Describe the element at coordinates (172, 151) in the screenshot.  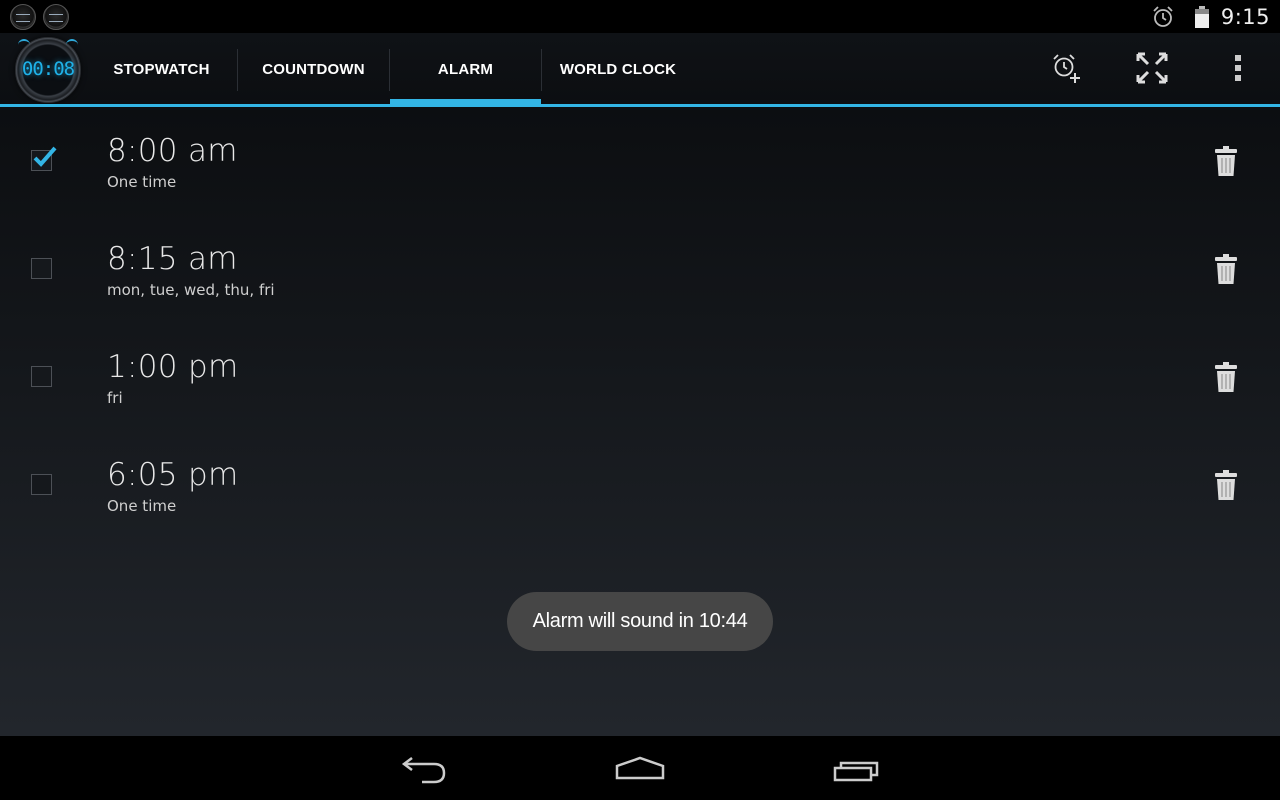
I see `alarm-time: 8:00 am` at that location.